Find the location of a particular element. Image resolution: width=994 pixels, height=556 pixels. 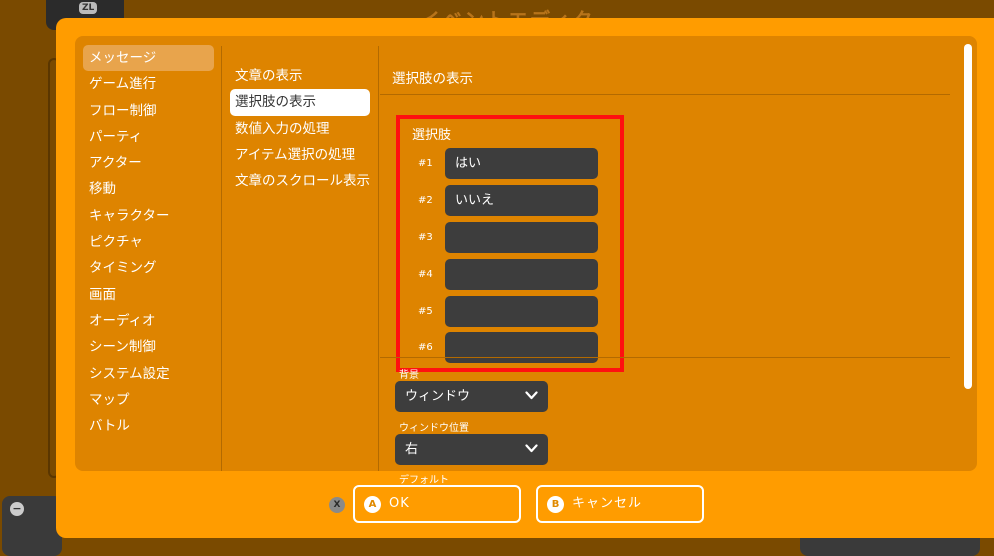

background-tool-button: − is located at coordinates (32, 526).